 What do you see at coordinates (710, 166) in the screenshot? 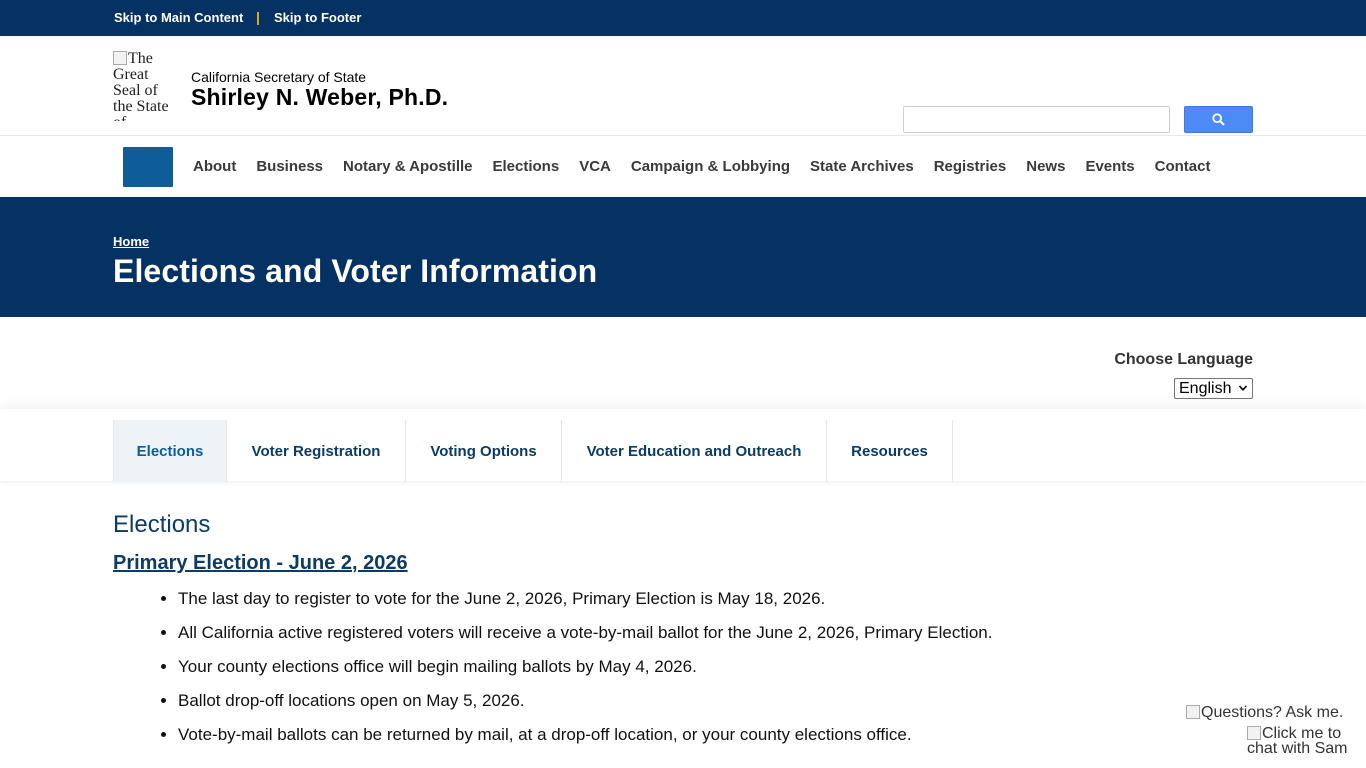
I see `nav-item: Campaign & Lobbying` at bounding box center [710, 166].